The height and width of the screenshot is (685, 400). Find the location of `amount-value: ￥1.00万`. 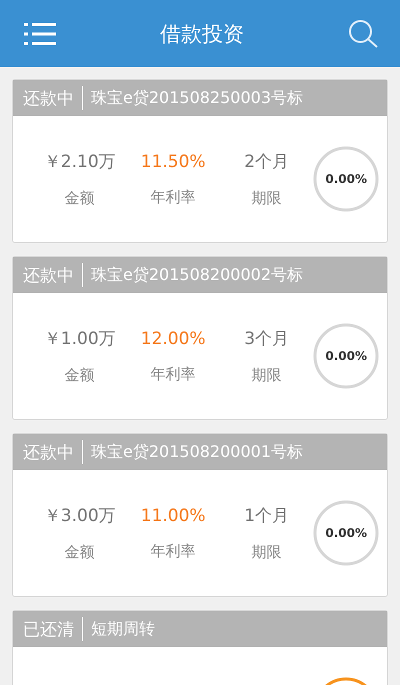

amount-value: ￥1.00万 is located at coordinates (80, 339).